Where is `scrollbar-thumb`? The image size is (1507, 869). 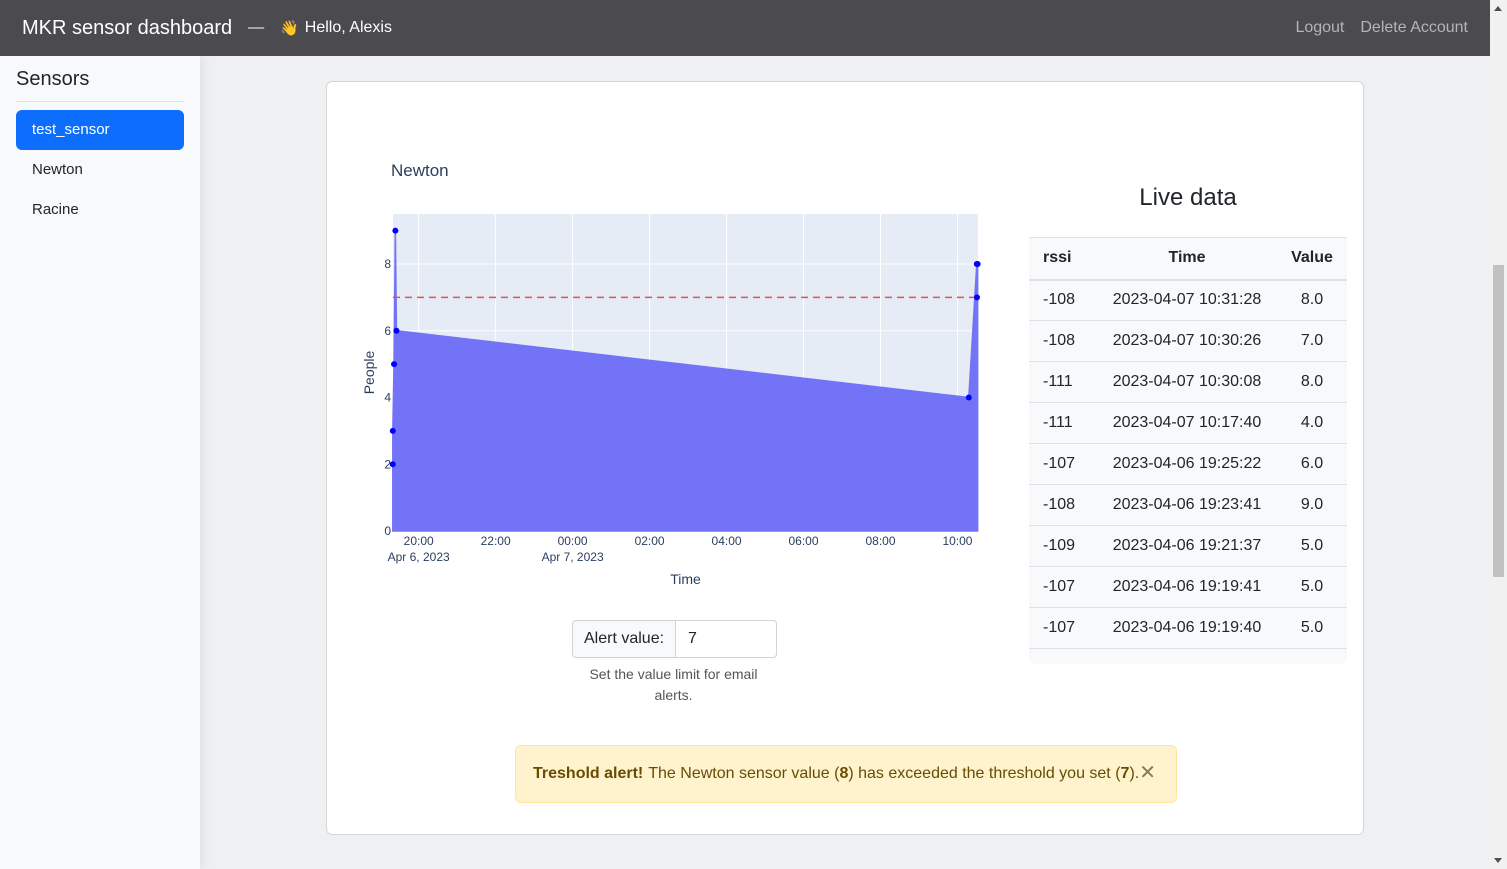 scrollbar-thumb is located at coordinates (1498, 421).